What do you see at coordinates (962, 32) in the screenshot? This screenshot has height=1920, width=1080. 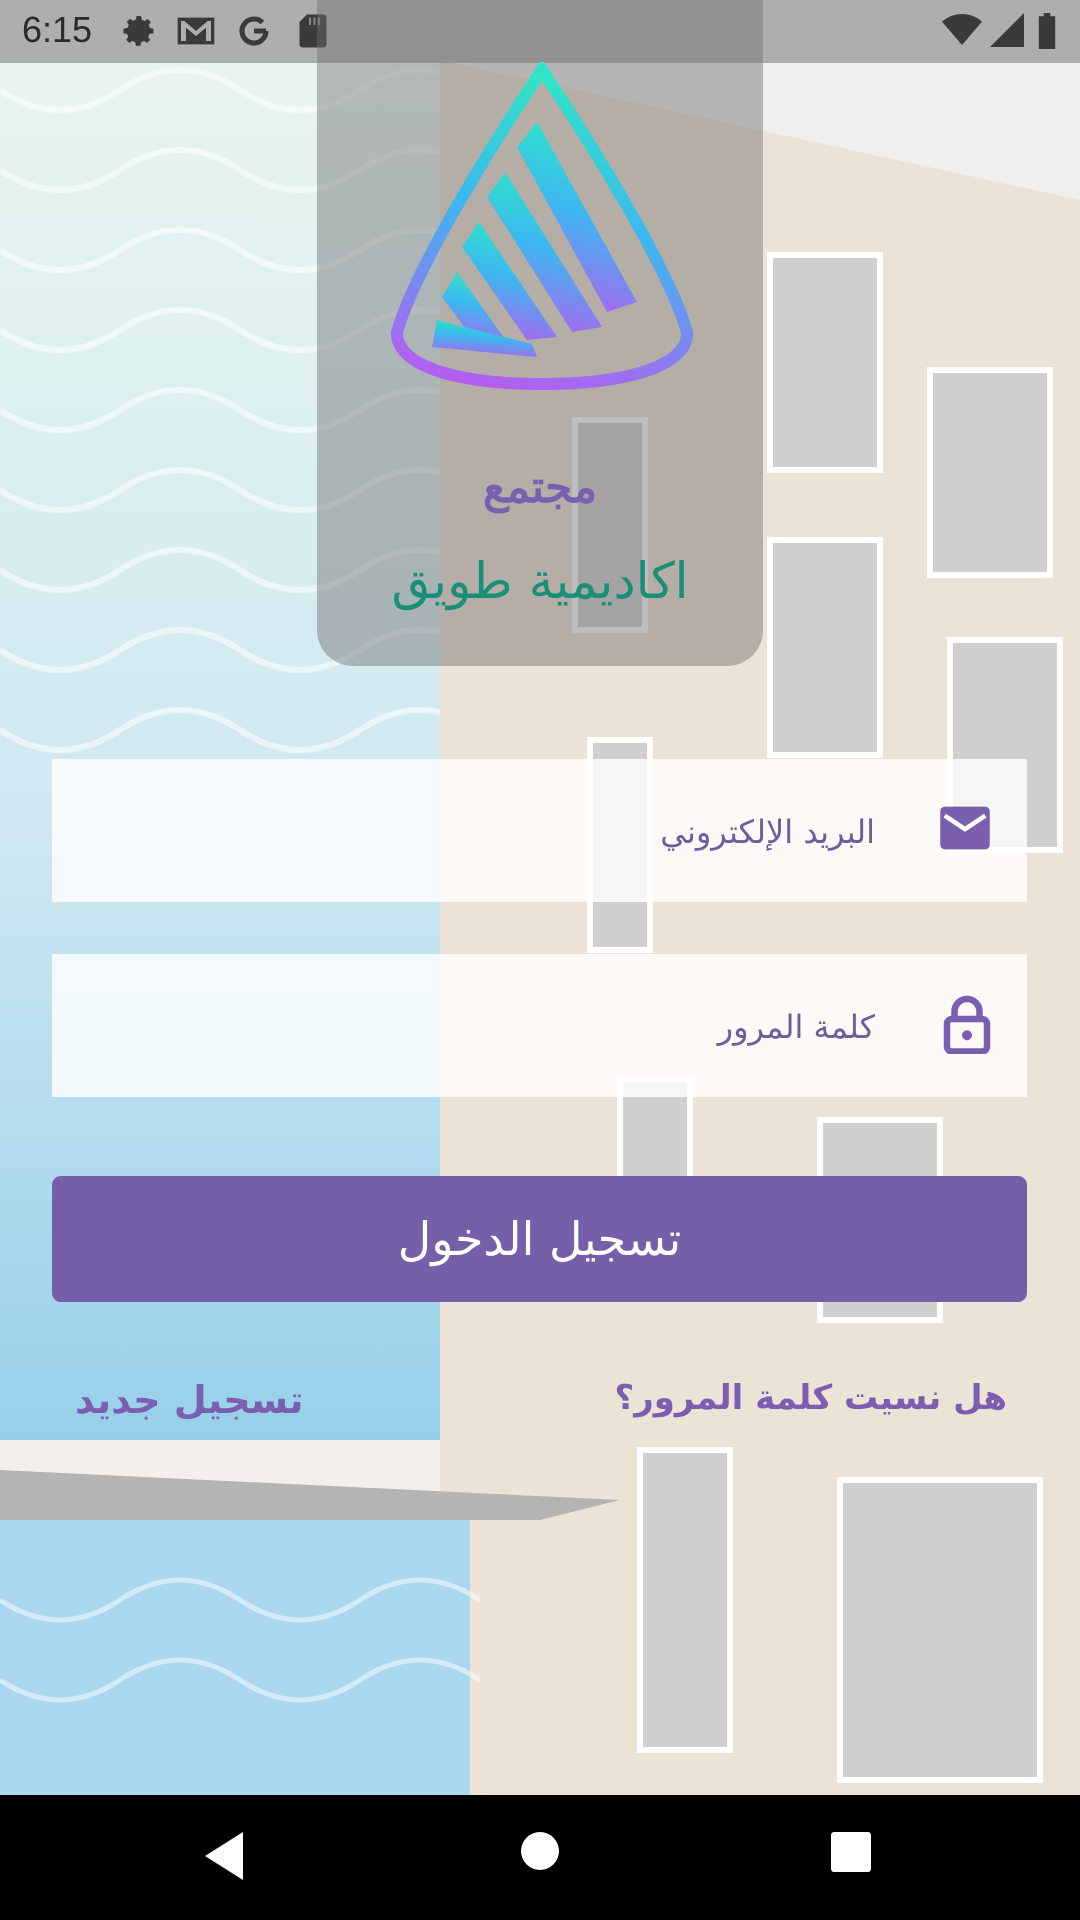 I see `wifi-icon` at bounding box center [962, 32].